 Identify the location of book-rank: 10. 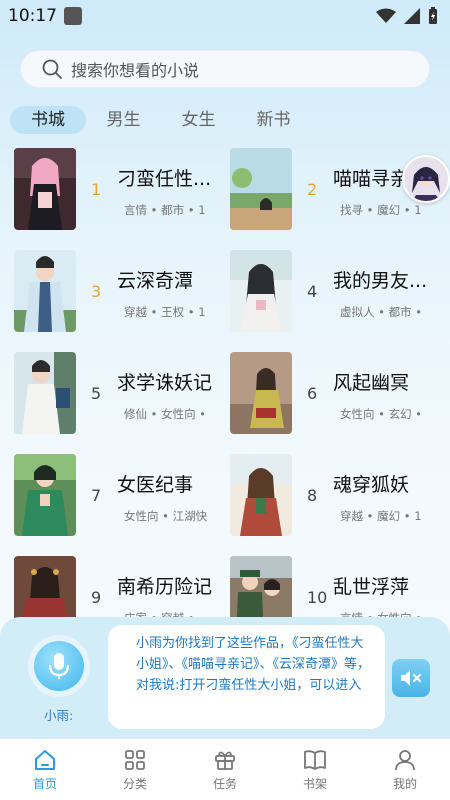
(317, 597).